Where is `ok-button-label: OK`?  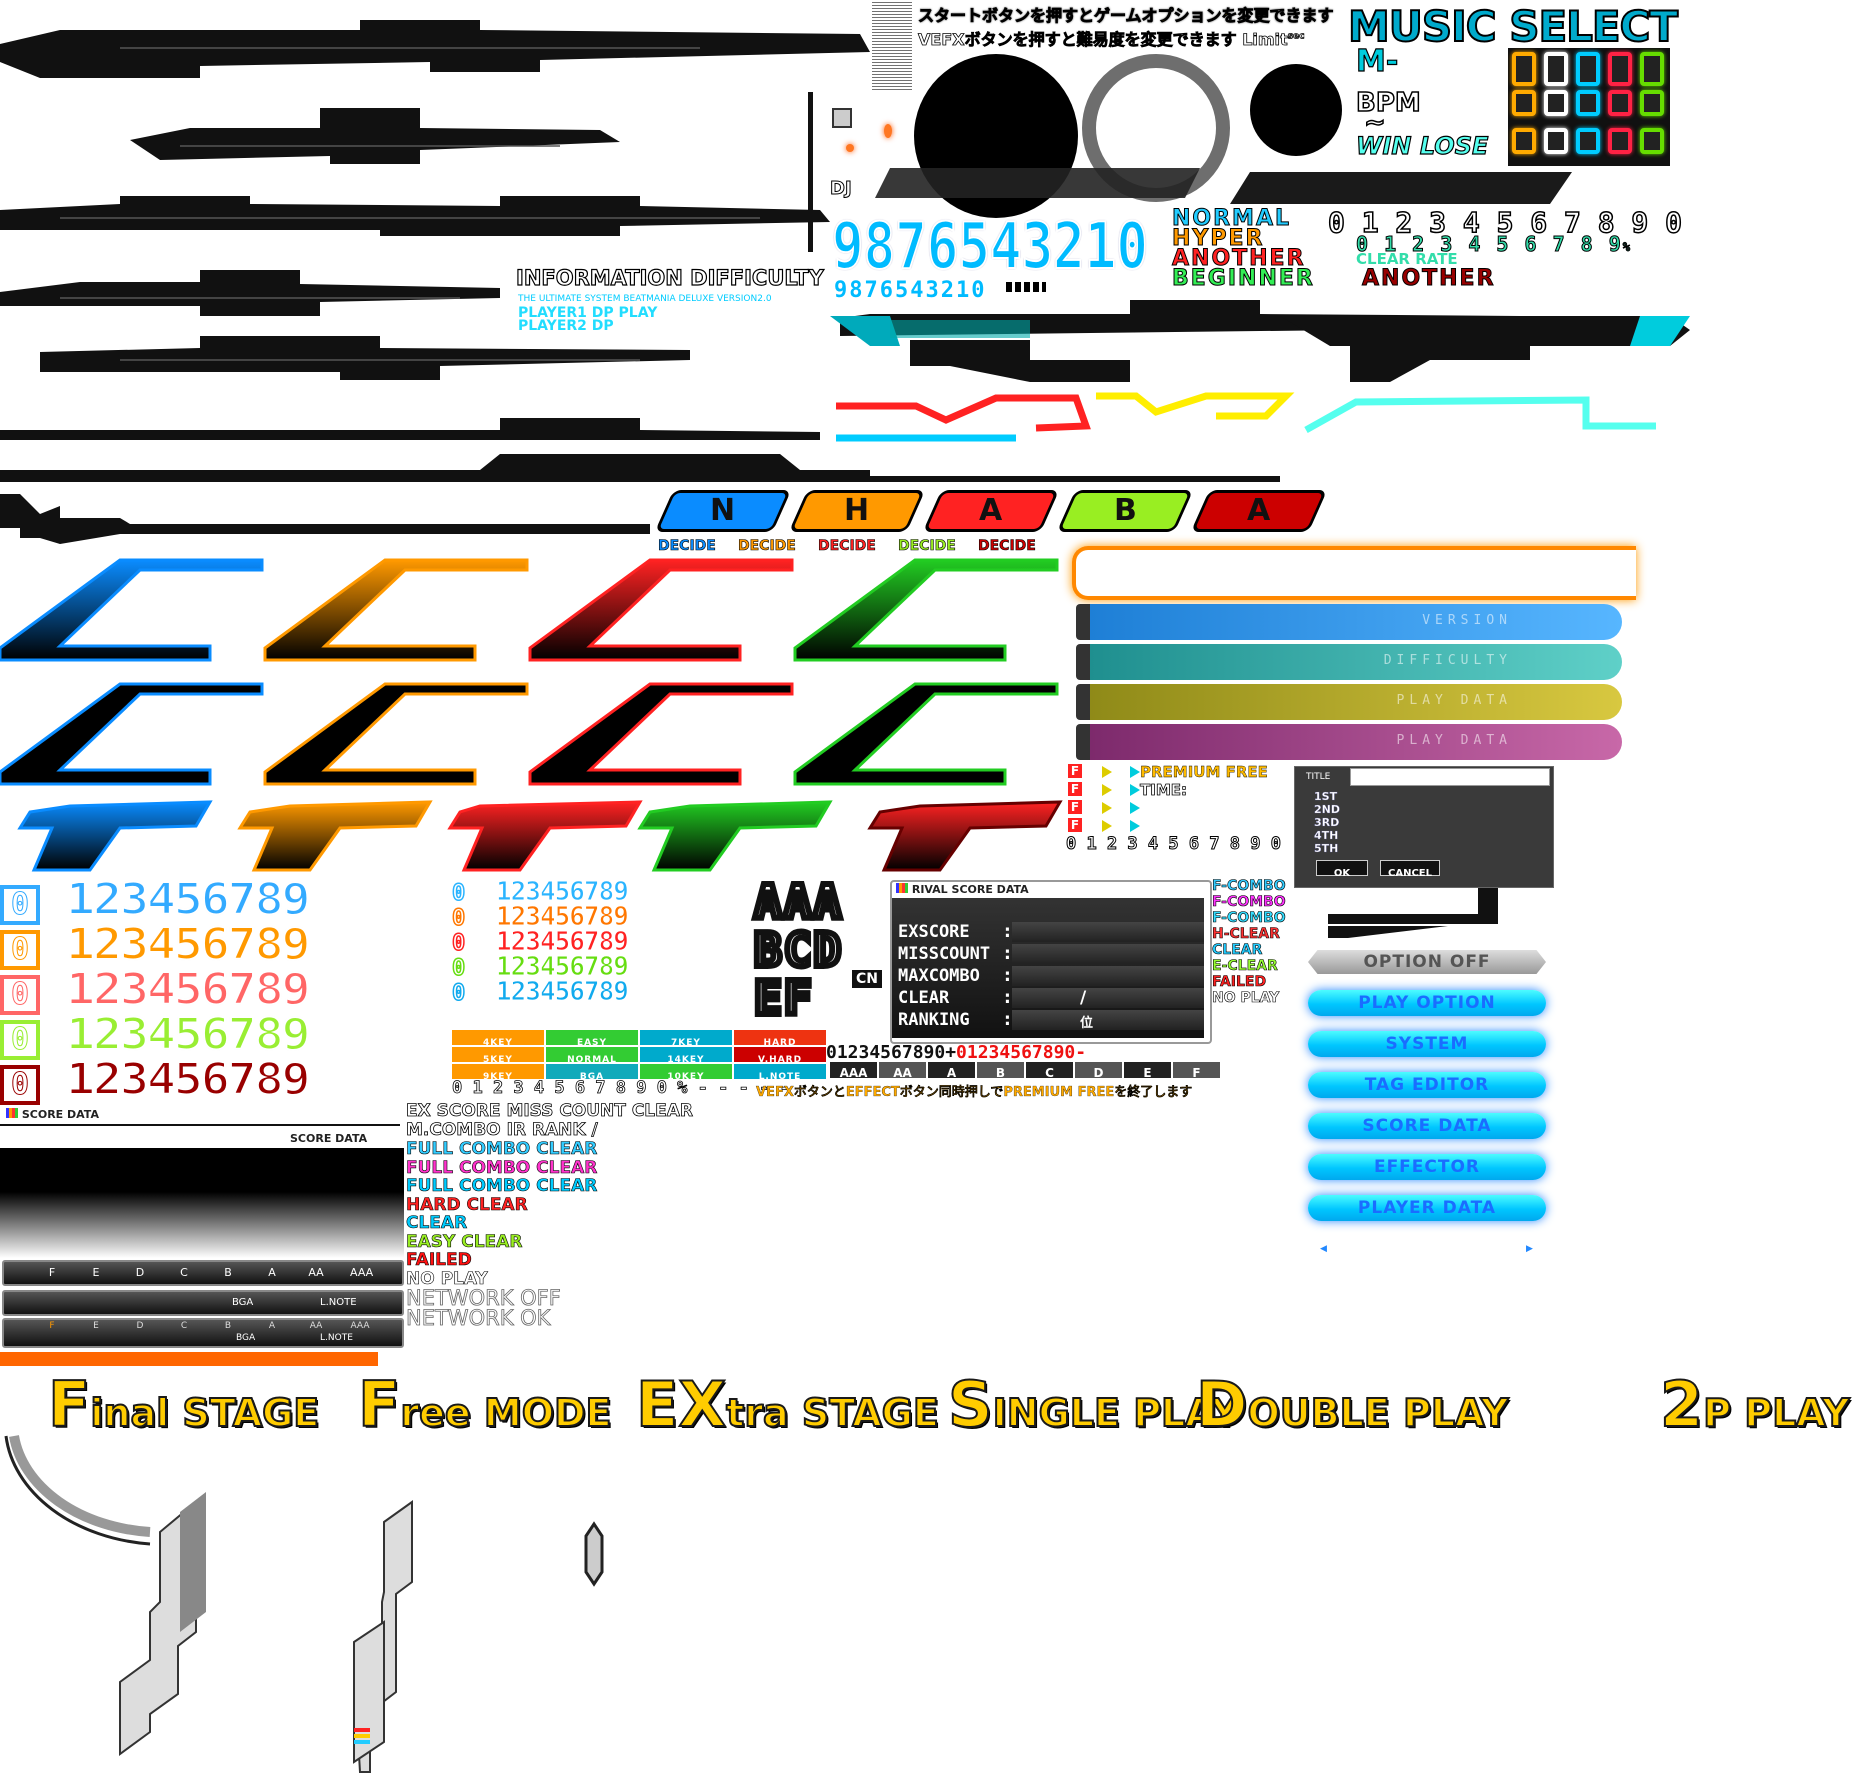
ok-button-label: OK is located at coordinates (1342, 873).